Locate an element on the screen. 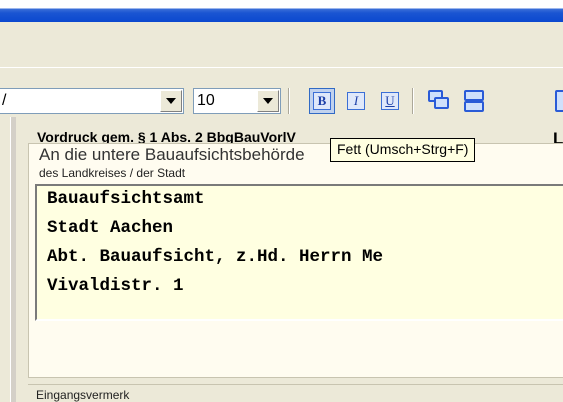  split-vertical-button is located at coordinates (559, 101).